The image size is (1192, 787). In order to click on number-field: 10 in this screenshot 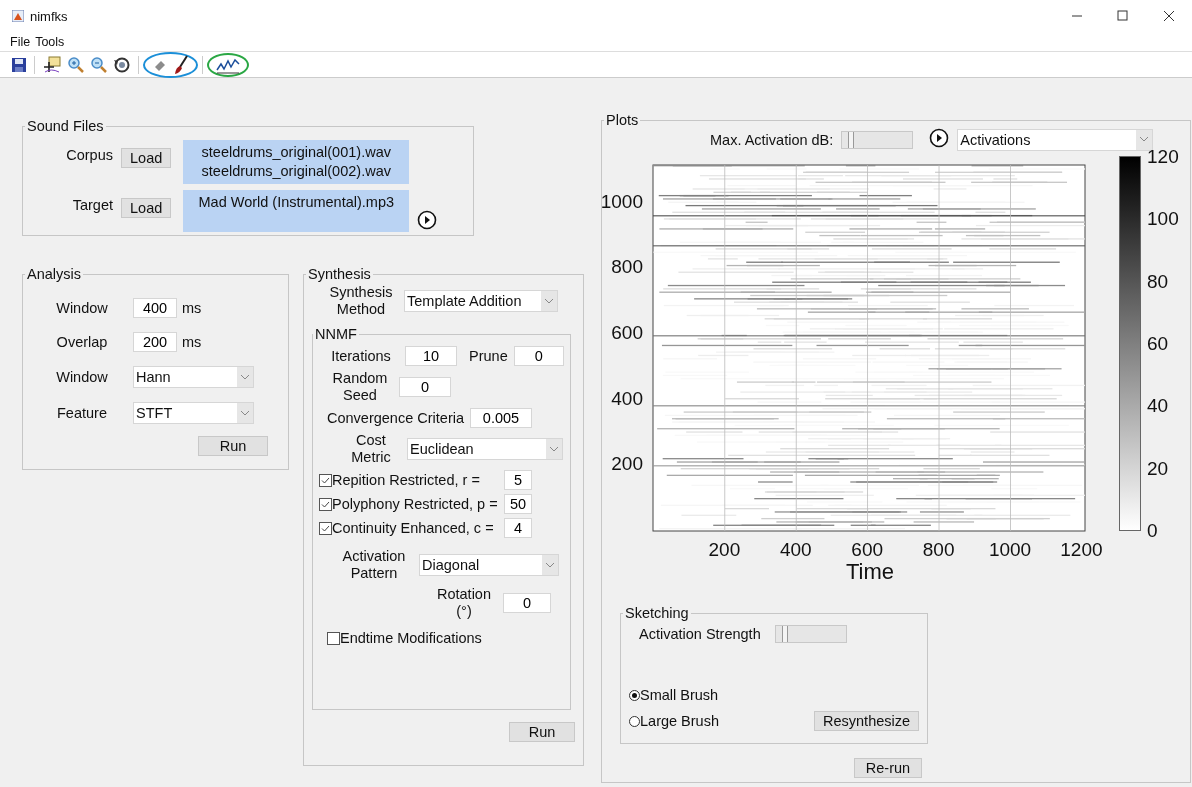, I will do `click(431, 356)`.